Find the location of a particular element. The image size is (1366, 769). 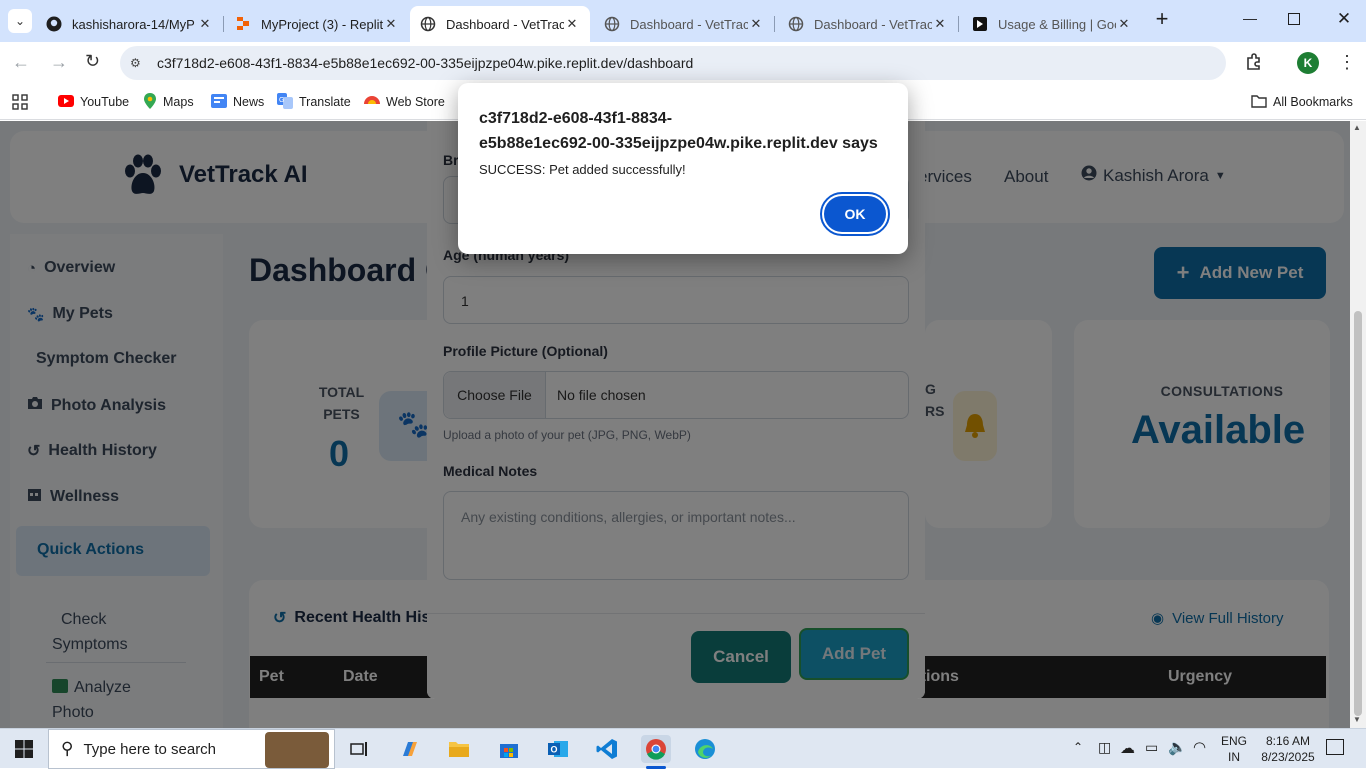

youtube-icon is located at coordinates (66, 102).